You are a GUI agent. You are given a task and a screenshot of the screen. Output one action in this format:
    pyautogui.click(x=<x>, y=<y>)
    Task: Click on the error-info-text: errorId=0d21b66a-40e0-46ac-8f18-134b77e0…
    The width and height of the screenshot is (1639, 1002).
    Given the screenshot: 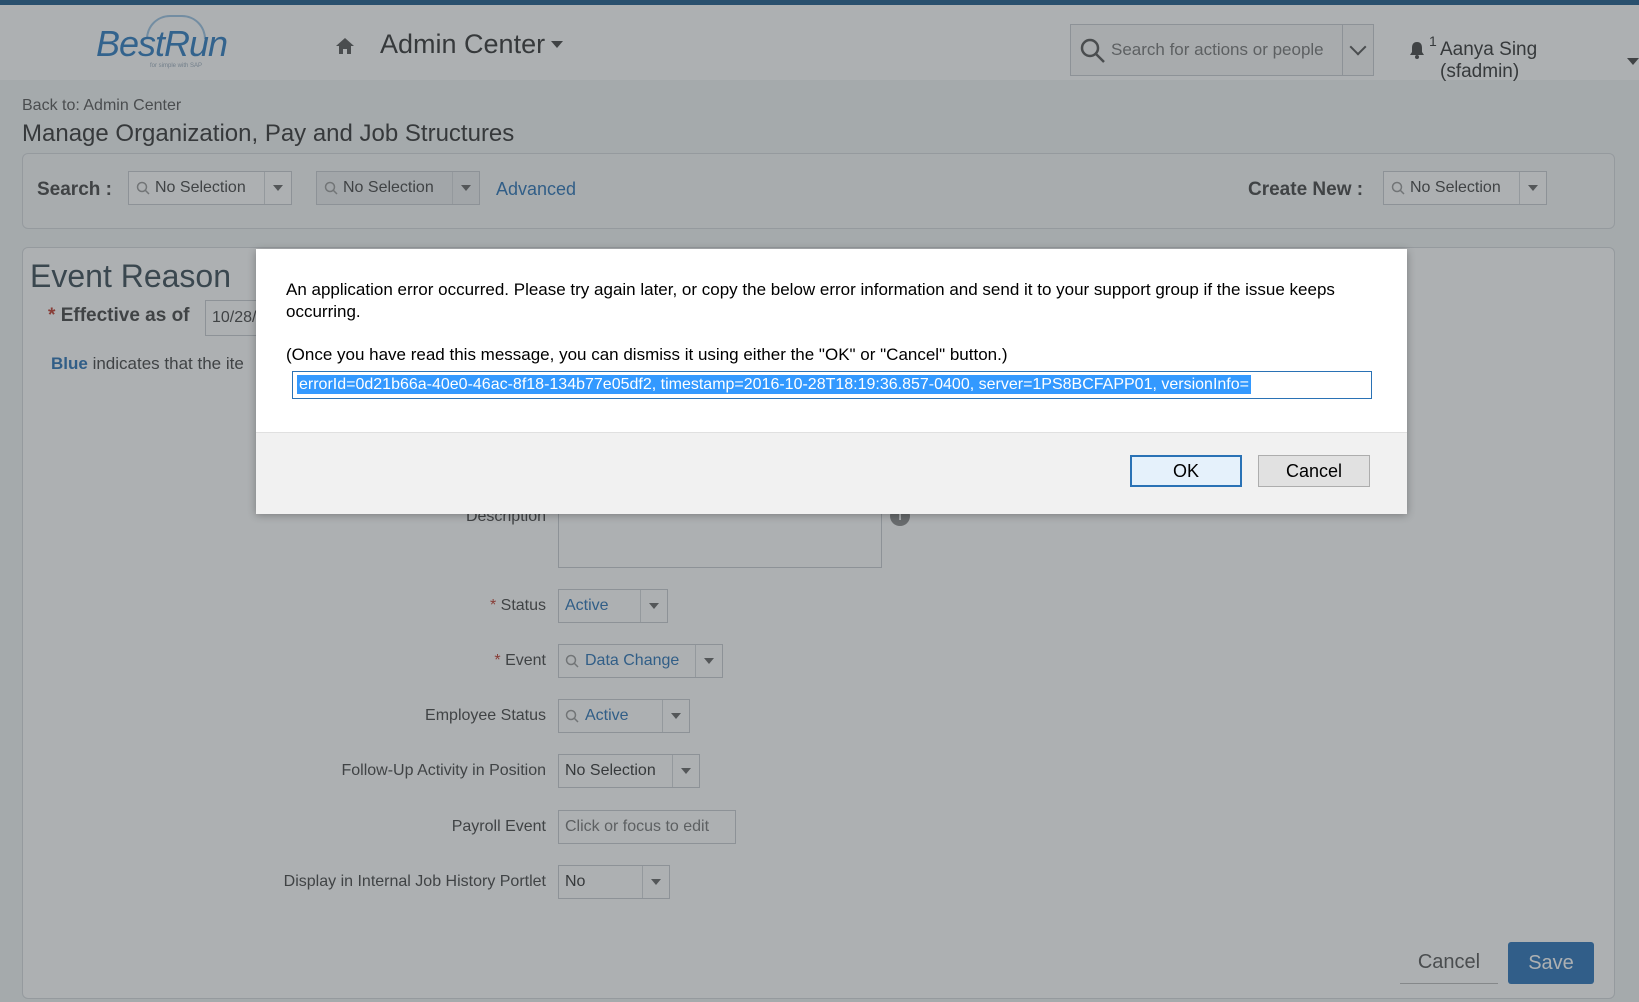 What is the action you would take?
    pyautogui.click(x=774, y=384)
    